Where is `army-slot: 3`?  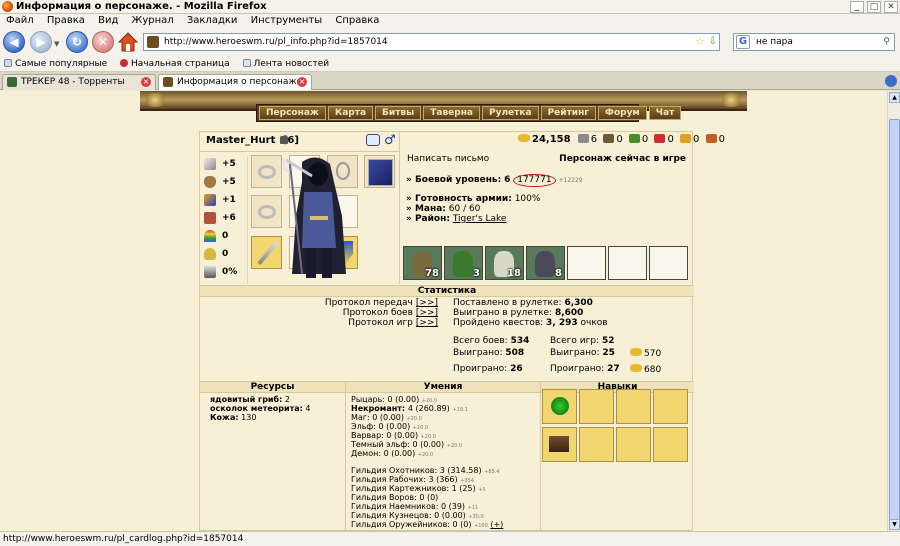
army-slot: 3 is located at coordinates (463, 263).